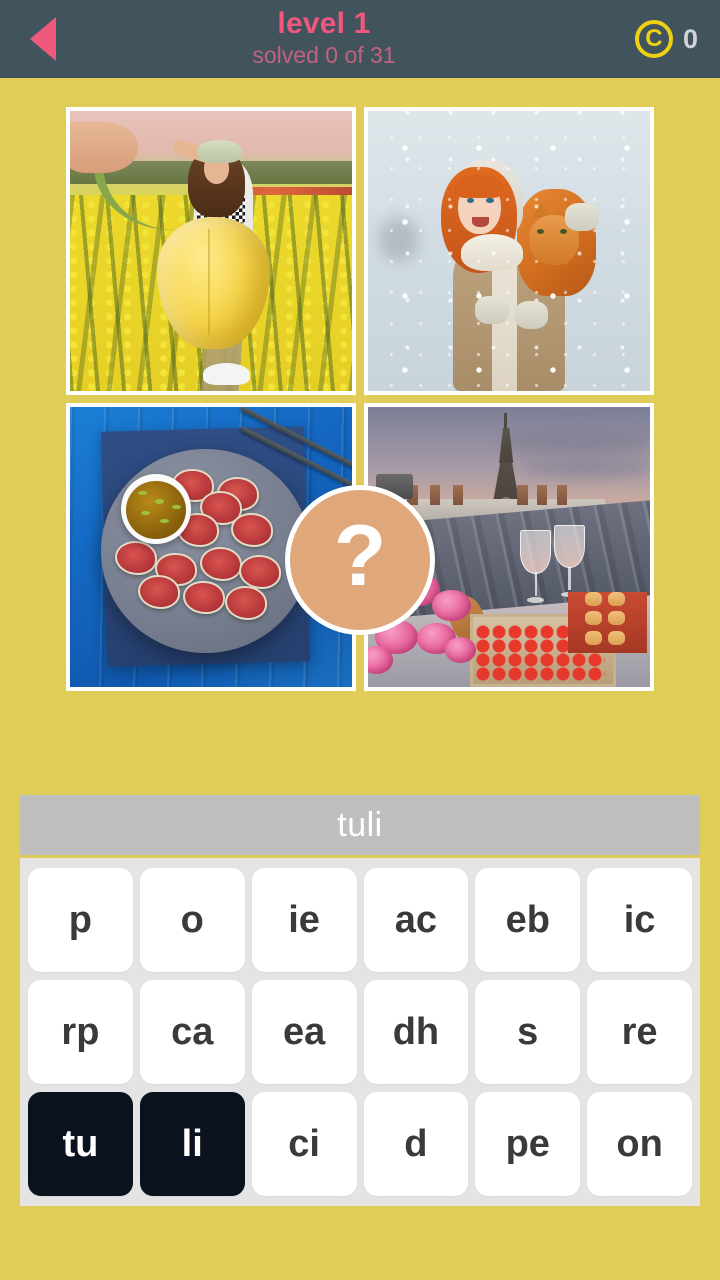  I want to click on app-header: level 1 solved 0 of 31 C 0, so click(360, 39).